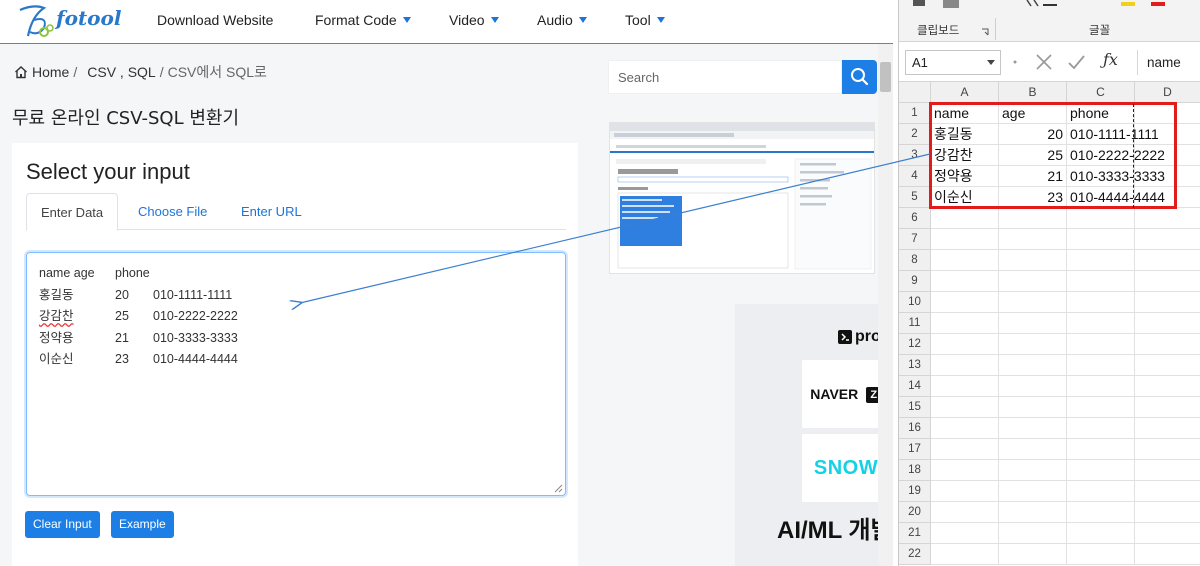 Image resolution: width=1200 pixels, height=566 pixels. What do you see at coordinates (915, 470) in the screenshot?
I see `row-header: 18` at bounding box center [915, 470].